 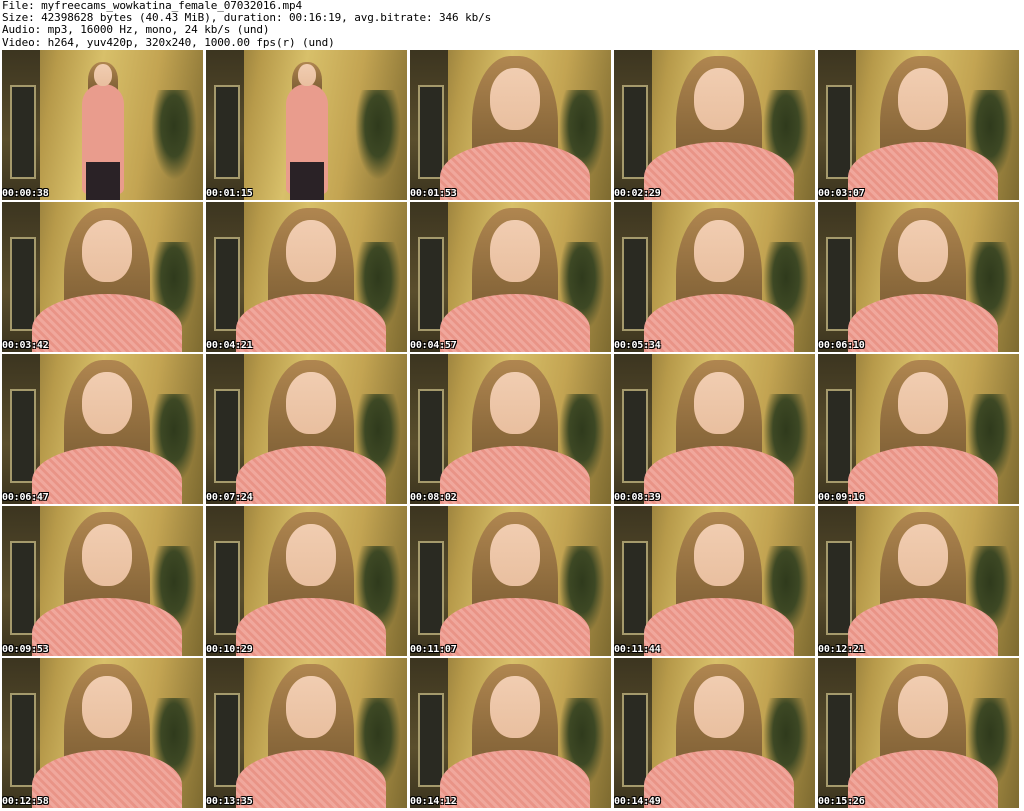 I want to click on video-thumbnail: 00:04:21, so click(x=306, y=277).